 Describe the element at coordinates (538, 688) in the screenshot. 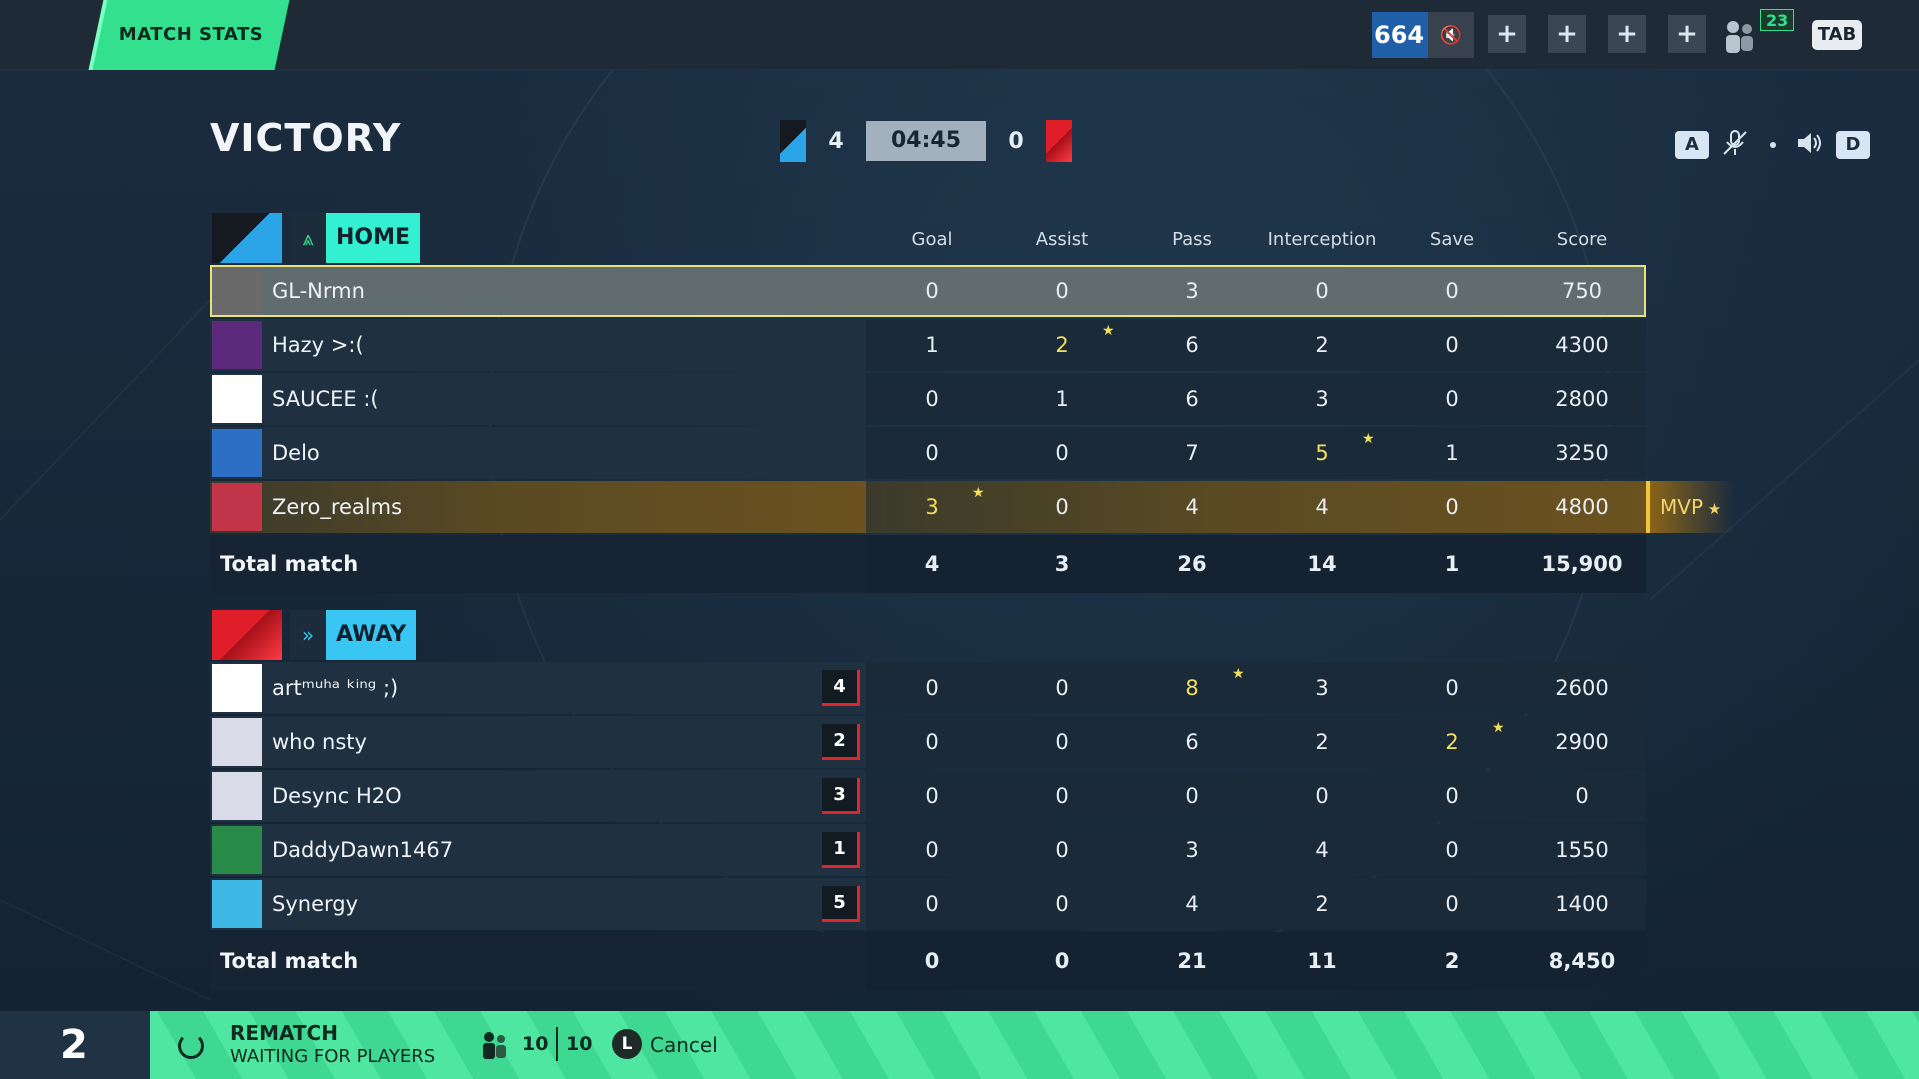

I see `player-name-cell: artᵐᵘʰᵃ ᵏⁱⁿᵍ ;) 4` at that location.